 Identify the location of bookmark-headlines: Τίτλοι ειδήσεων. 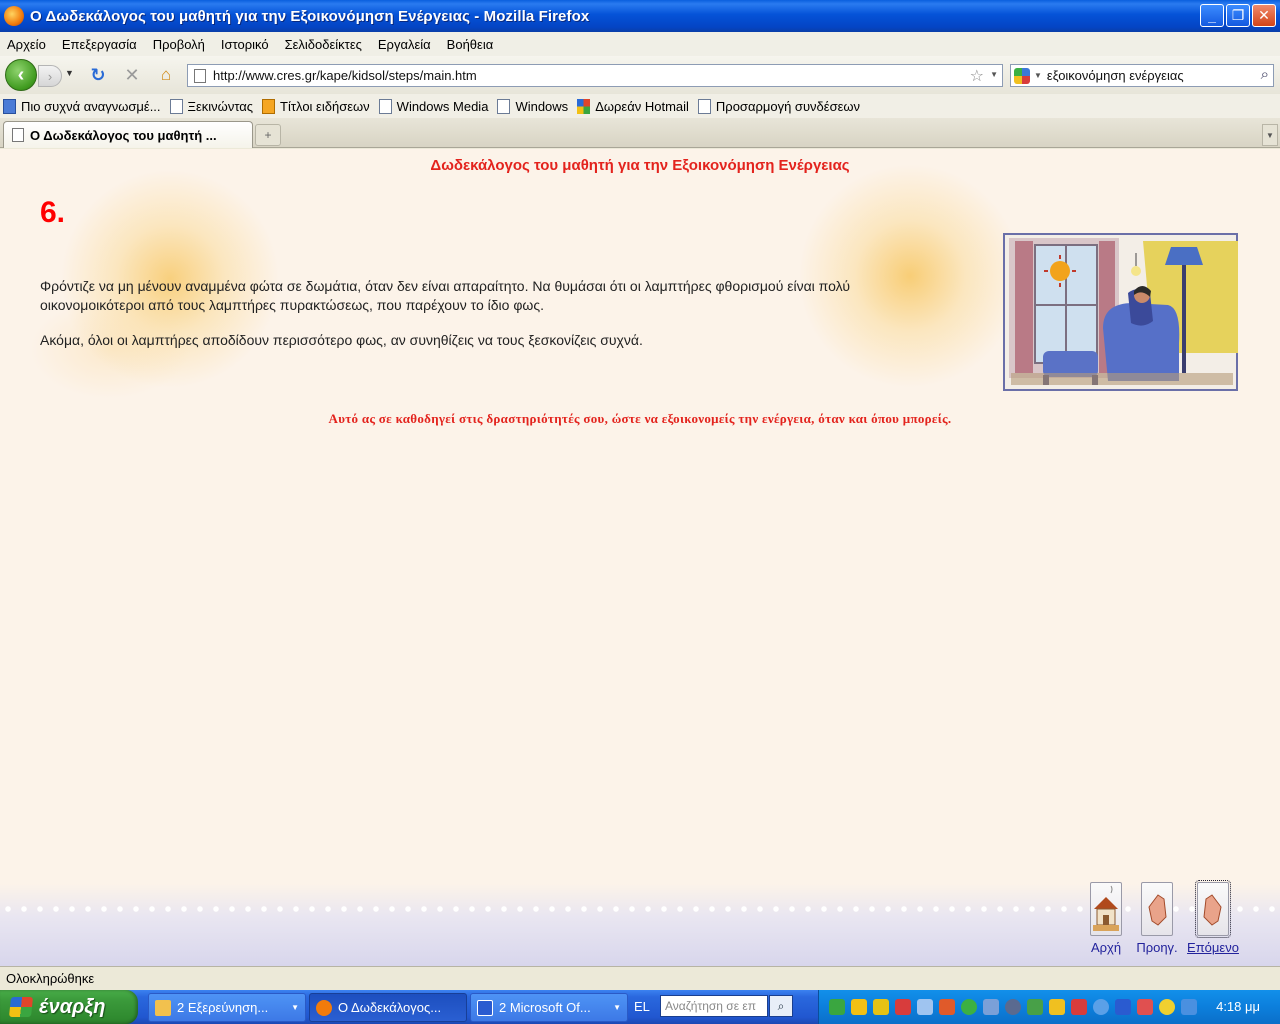
(316, 106).